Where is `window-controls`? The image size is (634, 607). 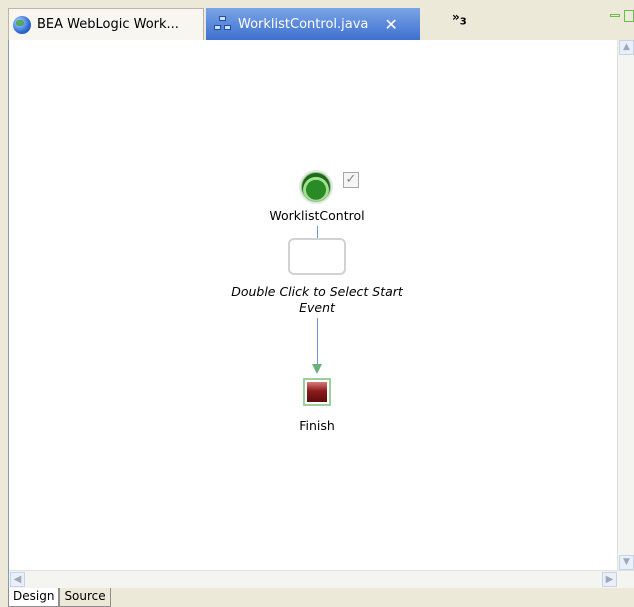
window-controls is located at coordinates (622, 16).